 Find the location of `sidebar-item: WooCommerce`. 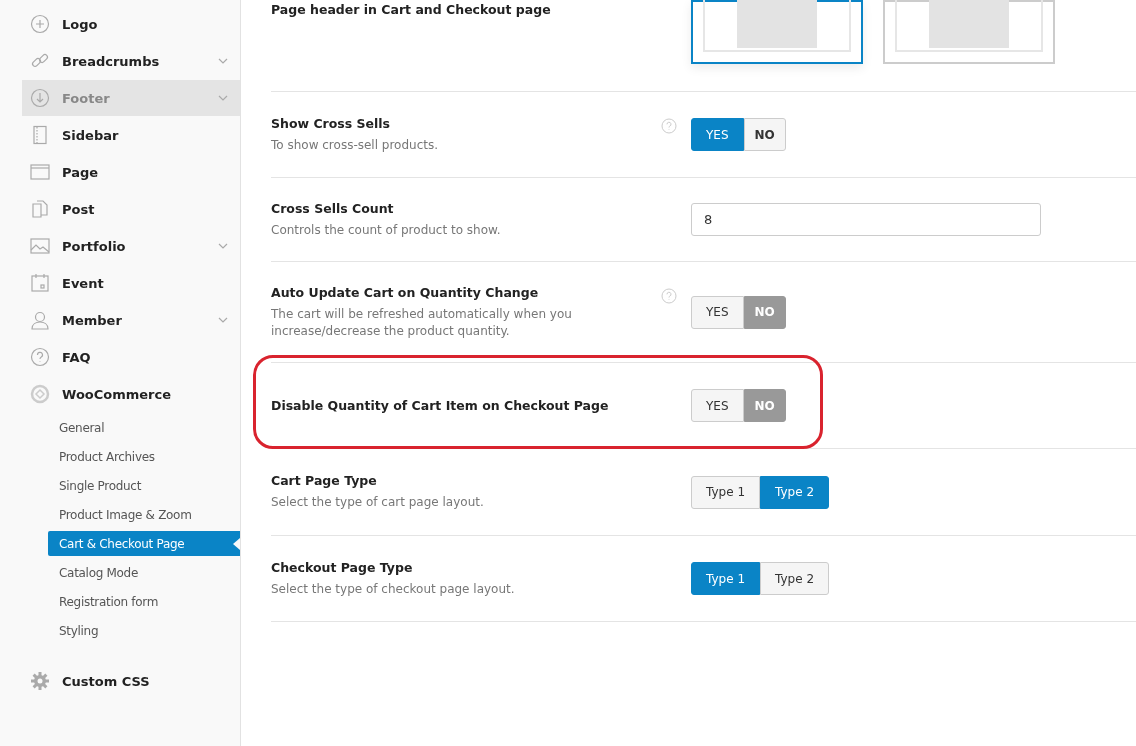

sidebar-item: WooCommerce is located at coordinates (131, 394).